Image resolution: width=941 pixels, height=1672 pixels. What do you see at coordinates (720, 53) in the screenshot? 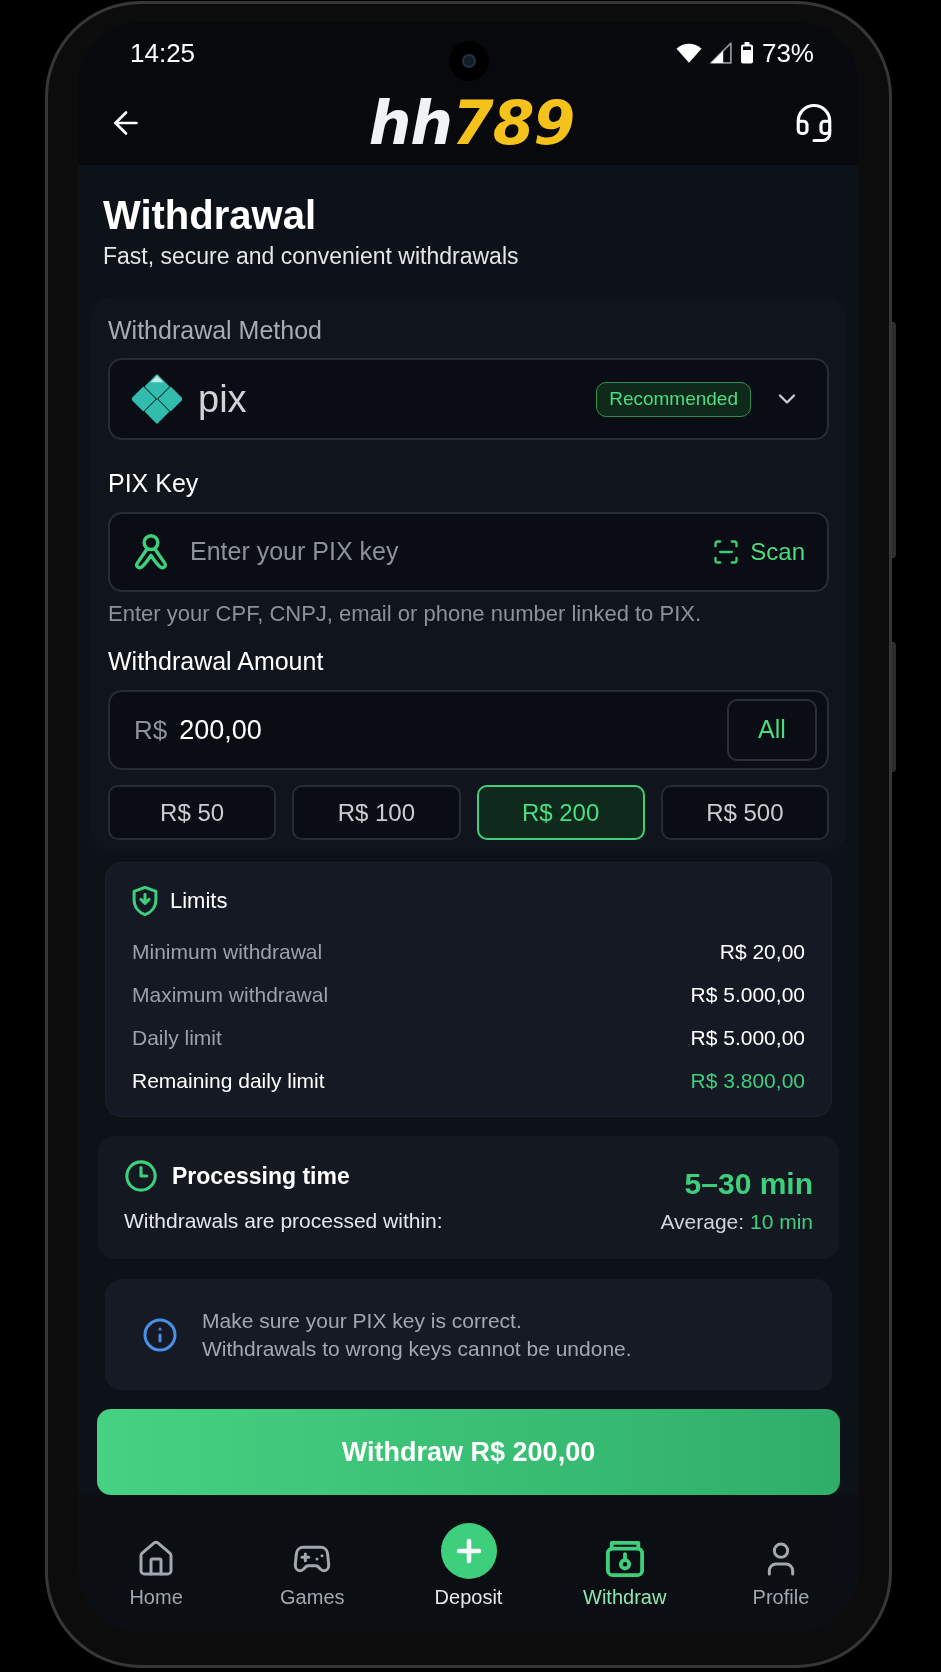
I see `signal-icon` at bounding box center [720, 53].